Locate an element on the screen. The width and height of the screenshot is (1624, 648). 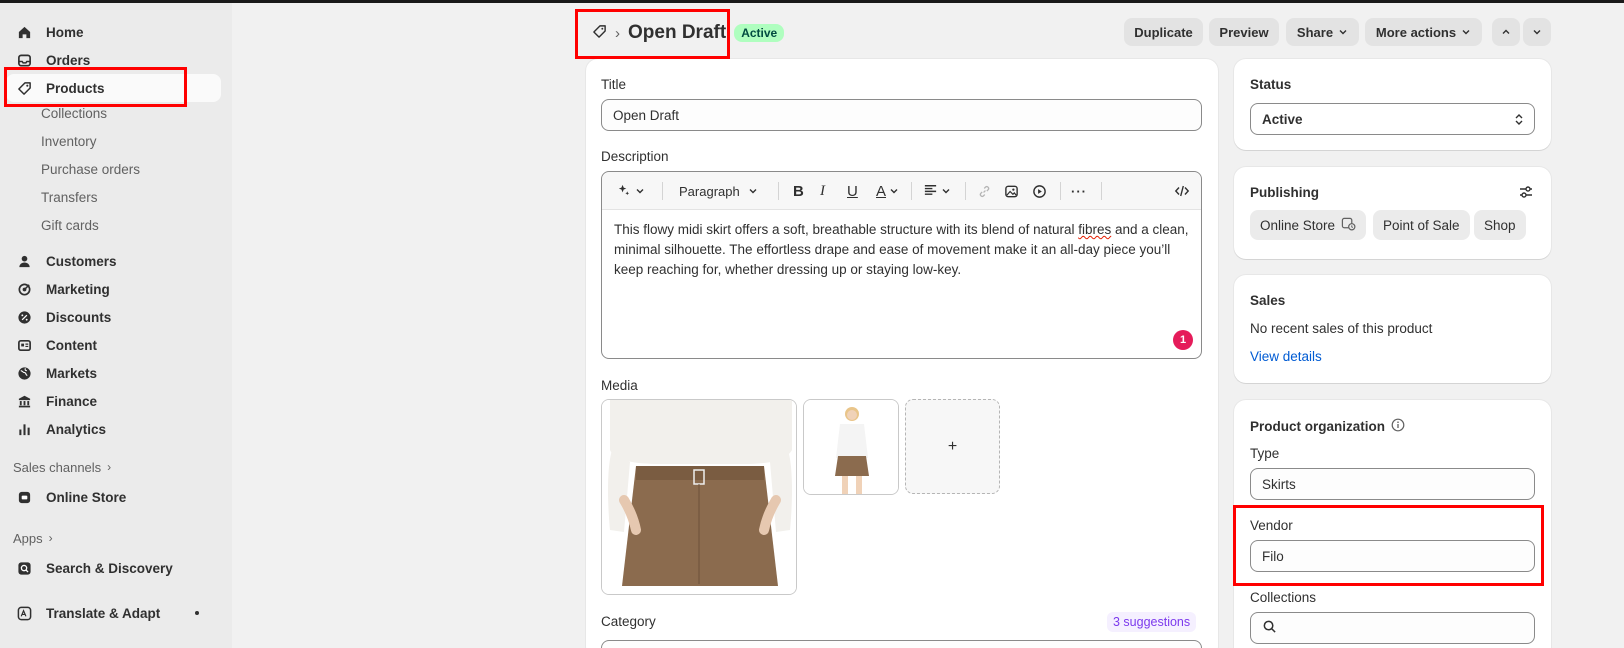
calendar-clock-icon is located at coordinates (1348, 225).